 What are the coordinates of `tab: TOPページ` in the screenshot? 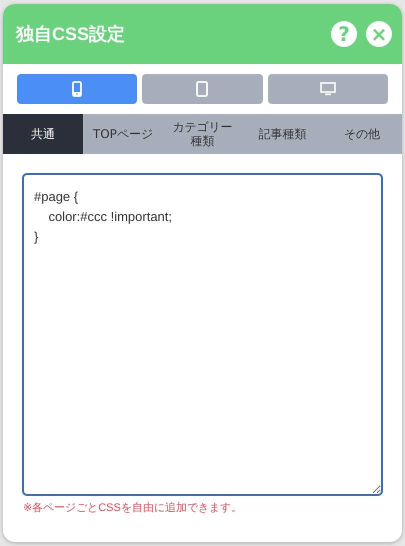 It's located at (123, 134).